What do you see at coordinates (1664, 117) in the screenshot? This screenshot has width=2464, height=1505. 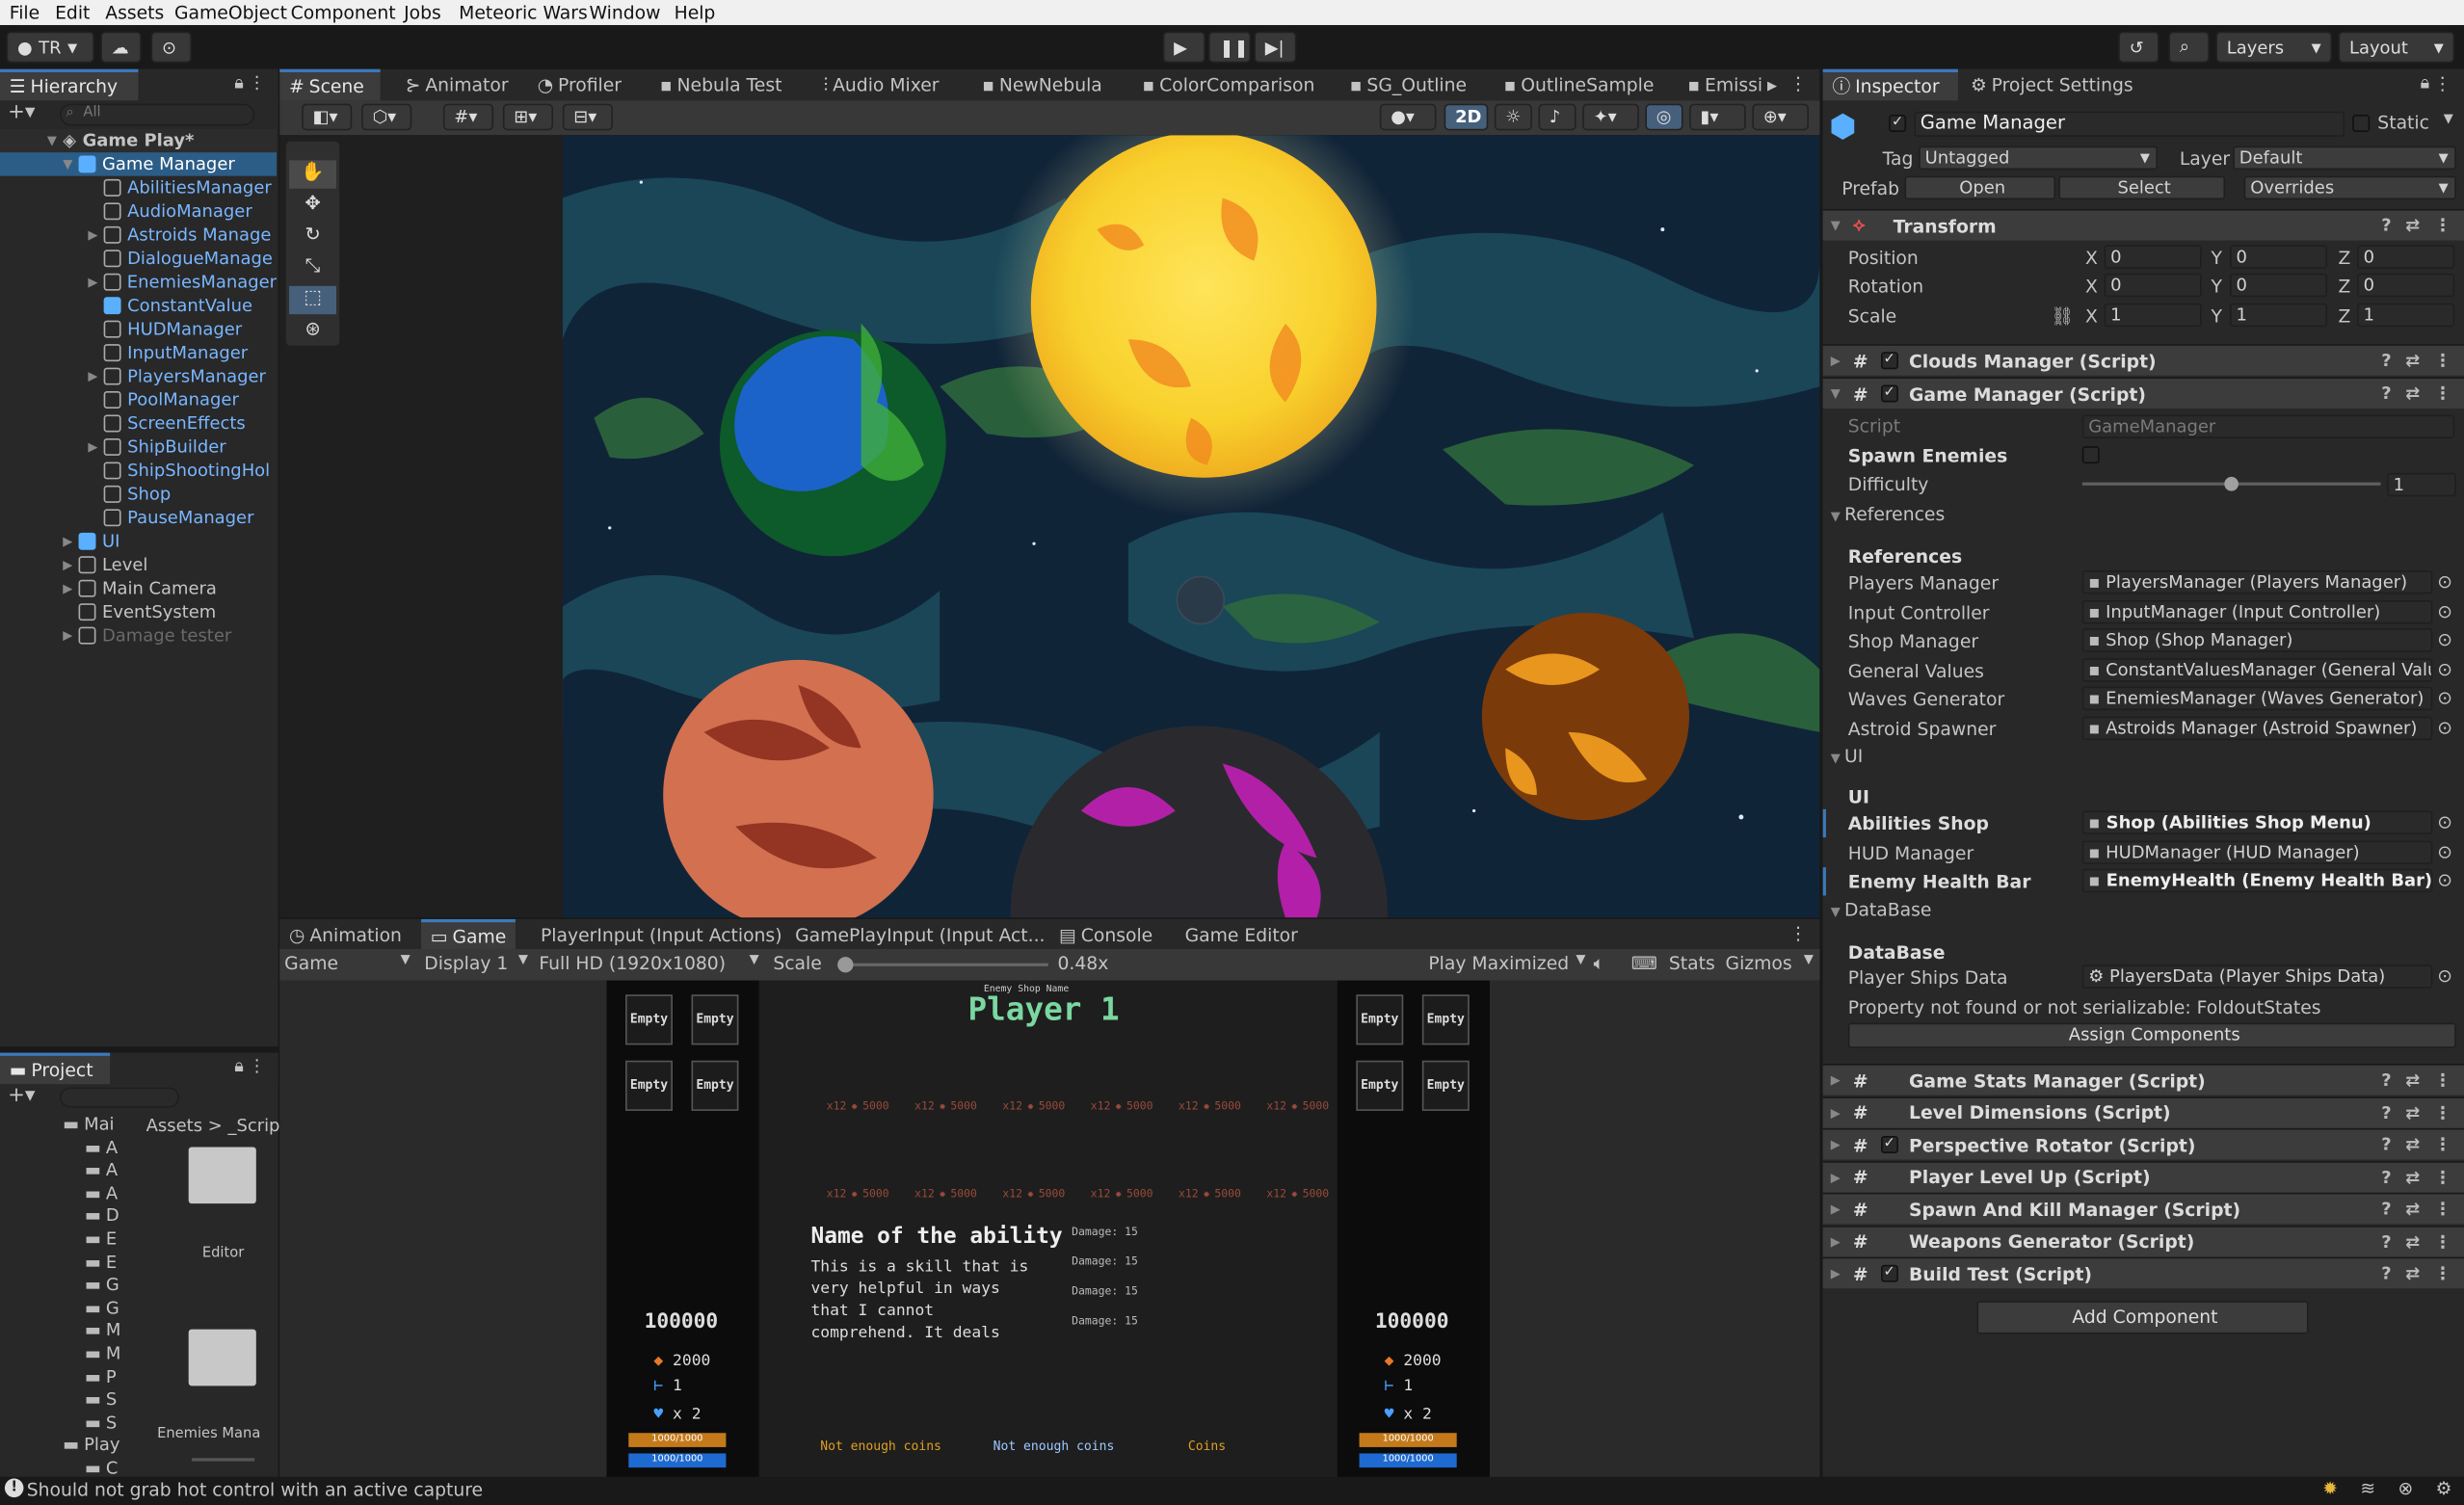 I see `visibility-button: ◎` at bounding box center [1664, 117].